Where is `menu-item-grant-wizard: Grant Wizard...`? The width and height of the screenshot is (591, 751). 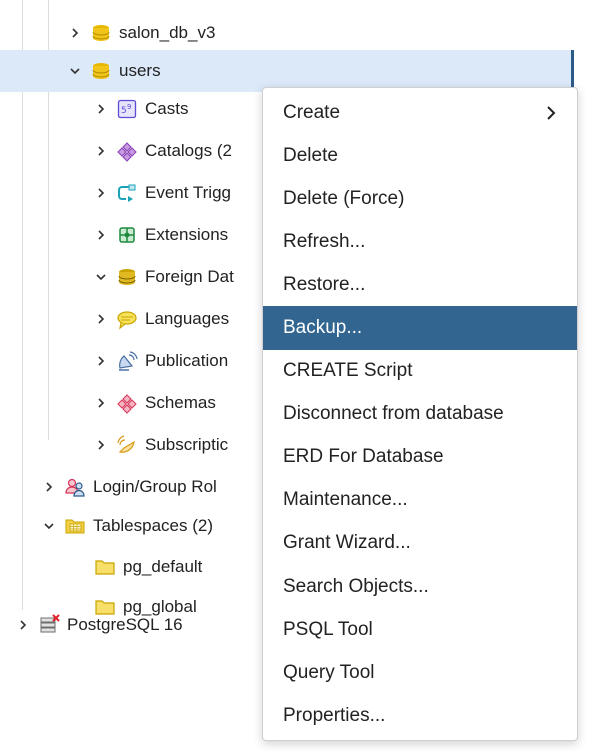
menu-item-grant-wizard: Grant Wizard... is located at coordinates (420, 543).